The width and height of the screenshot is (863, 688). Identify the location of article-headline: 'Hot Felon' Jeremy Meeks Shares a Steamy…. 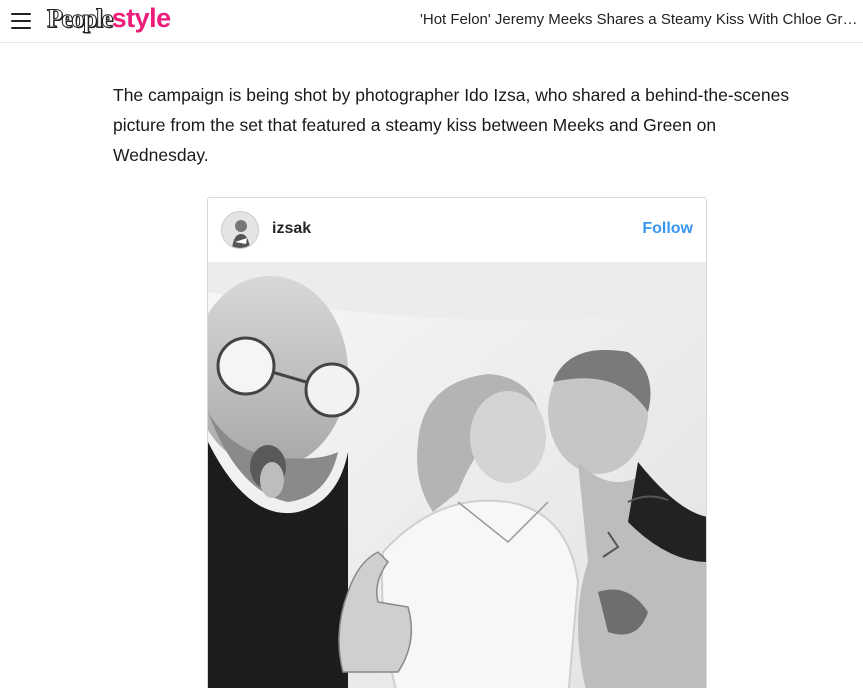
(640, 19).